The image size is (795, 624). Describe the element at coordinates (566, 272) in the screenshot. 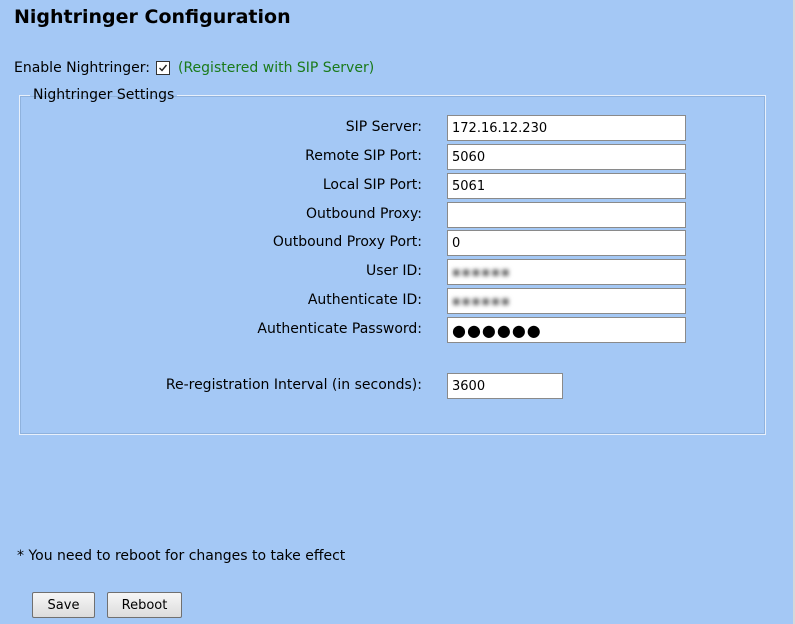

I see `user-id-input: ▪▪▪▪▪▪` at that location.